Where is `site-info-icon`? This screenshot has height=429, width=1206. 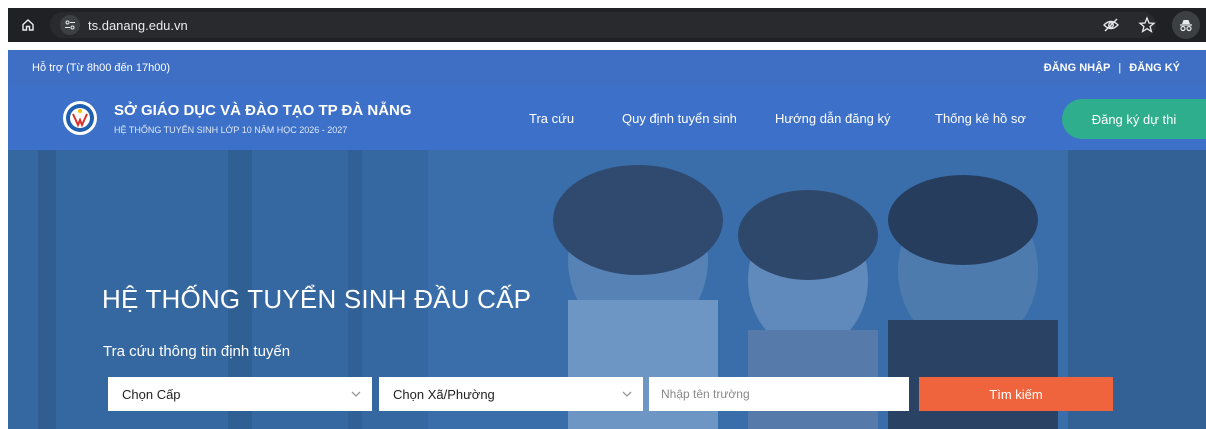
site-info-icon is located at coordinates (70, 25).